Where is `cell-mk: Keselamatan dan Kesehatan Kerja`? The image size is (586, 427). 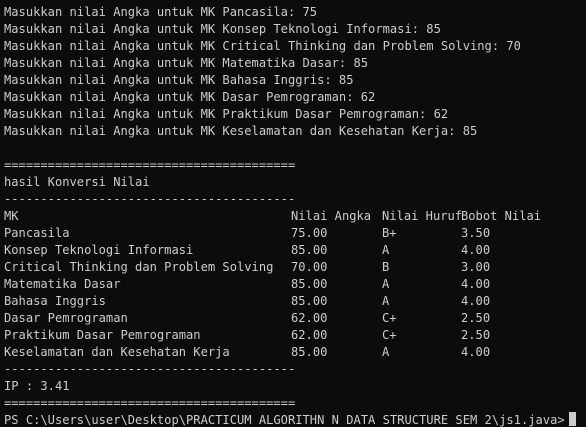
cell-mk: Keselamatan dan Kesehatan Kerja is located at coordinates (117, 352).